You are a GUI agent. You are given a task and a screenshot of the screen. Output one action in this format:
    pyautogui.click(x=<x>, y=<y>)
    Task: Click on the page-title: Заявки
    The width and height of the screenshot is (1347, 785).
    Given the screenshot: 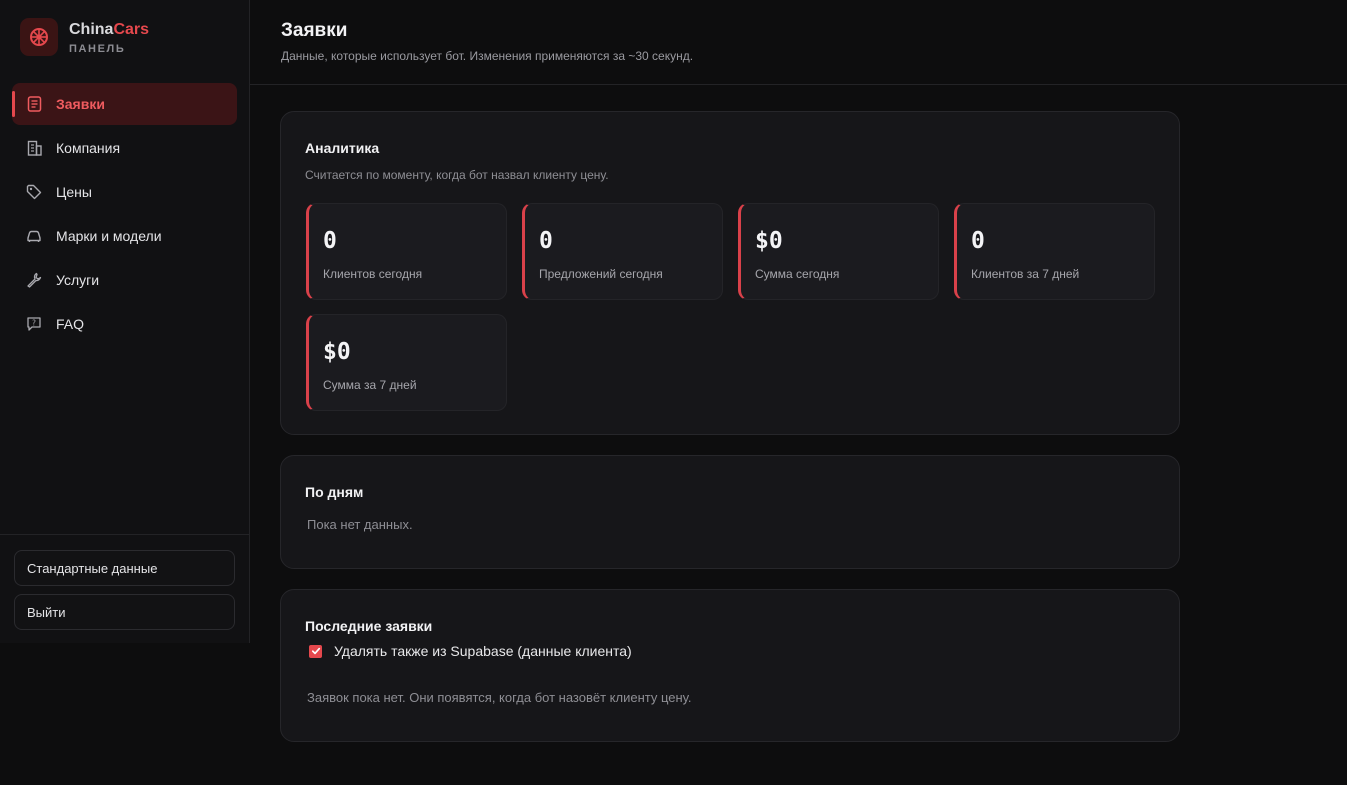 What is the action you would take?
    pyautogui.click(x=314, y=30)
    